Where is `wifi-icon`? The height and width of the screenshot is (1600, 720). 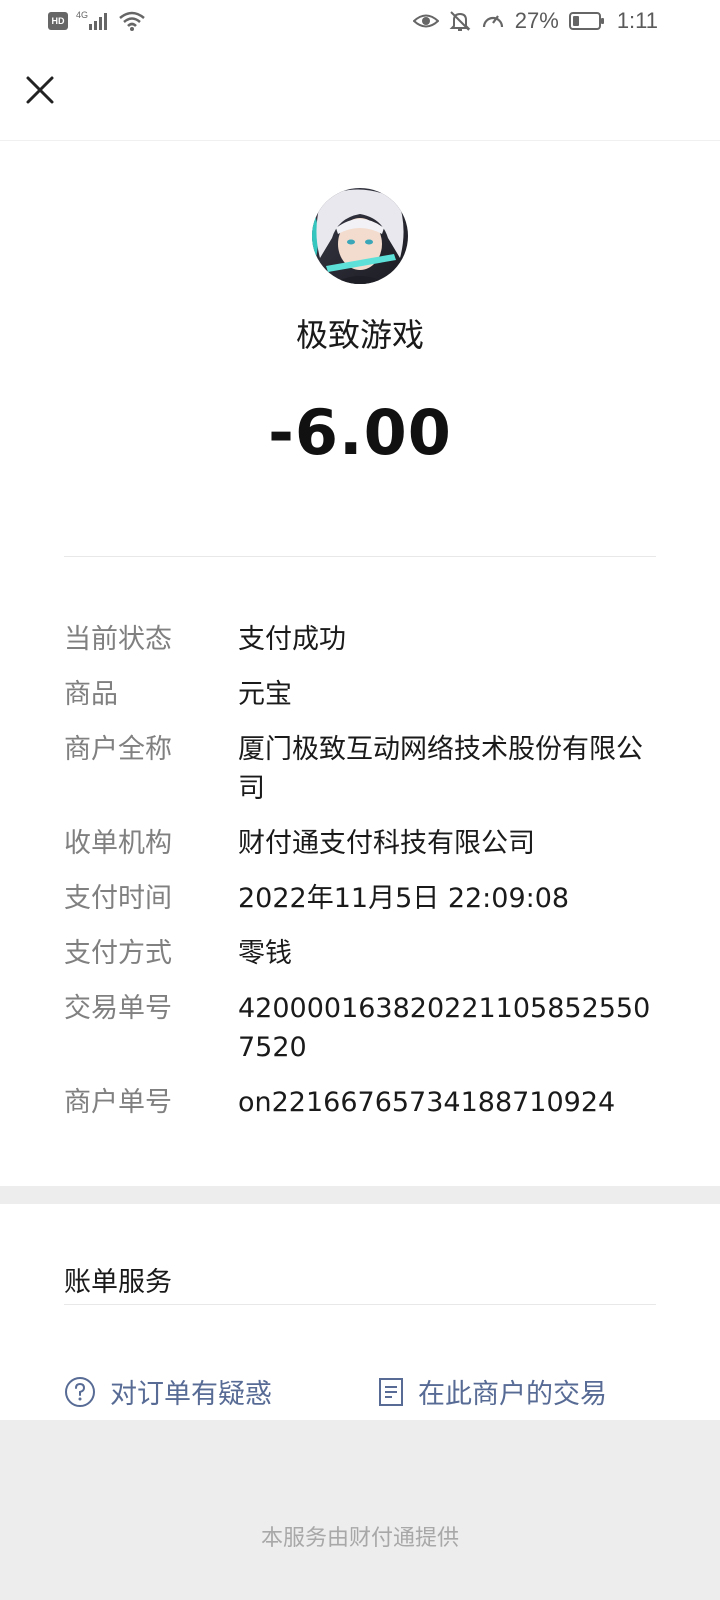
wifi-icon is located at coordinates (132, 21).